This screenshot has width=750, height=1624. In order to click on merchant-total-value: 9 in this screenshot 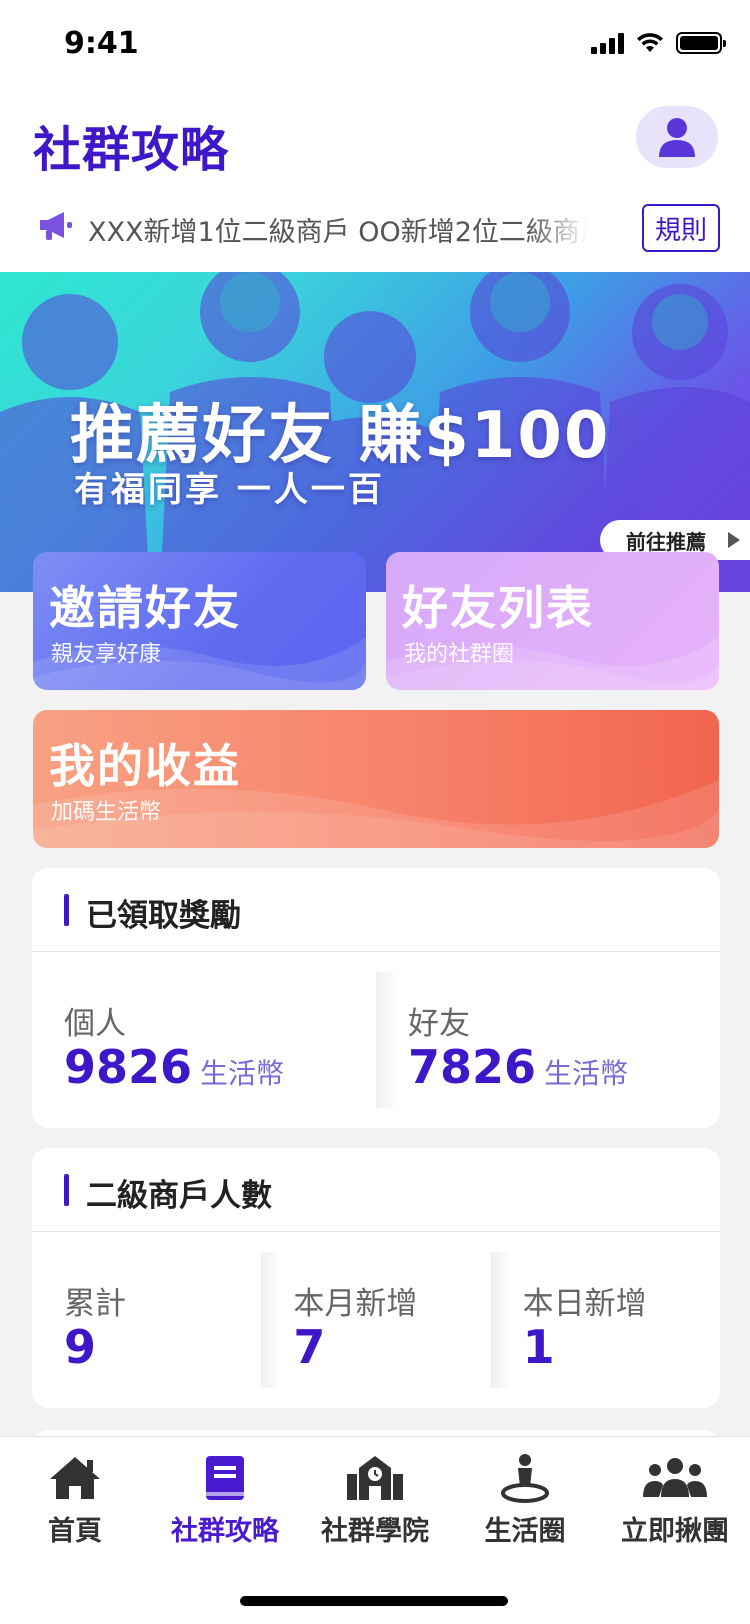, I will do `click(80, 1347)`.